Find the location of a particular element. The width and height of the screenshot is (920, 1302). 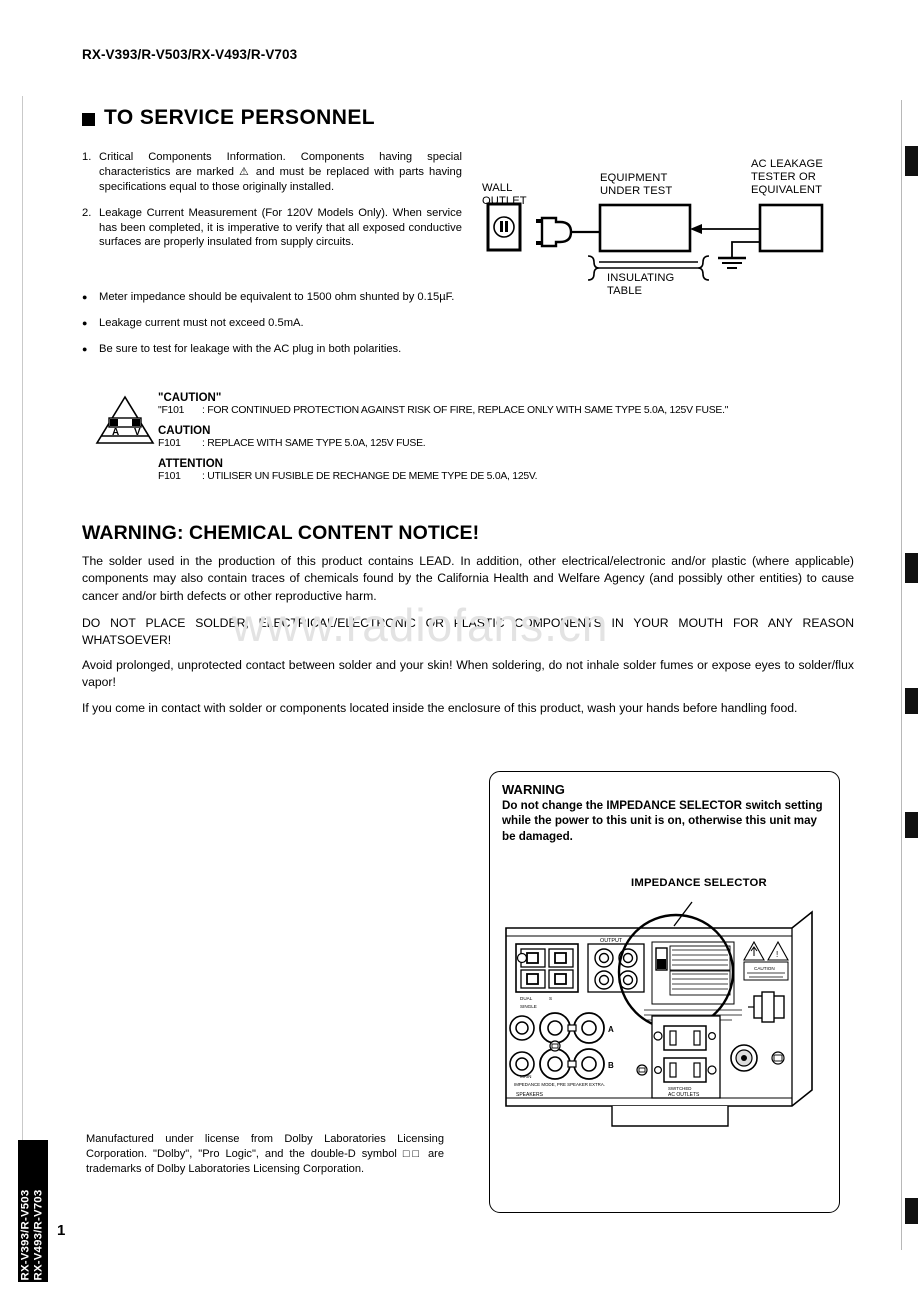

svg-text: SWITCHED is located at coordinates (679, 1088).